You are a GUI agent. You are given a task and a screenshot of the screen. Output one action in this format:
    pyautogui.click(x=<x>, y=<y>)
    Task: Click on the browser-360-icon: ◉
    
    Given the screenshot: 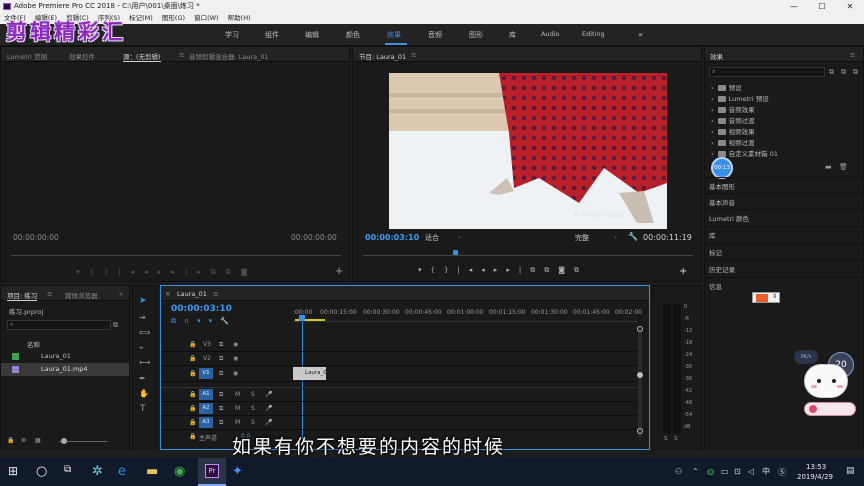 What is the action you would take?
    pyautogui.click(x=179, y=471)
    